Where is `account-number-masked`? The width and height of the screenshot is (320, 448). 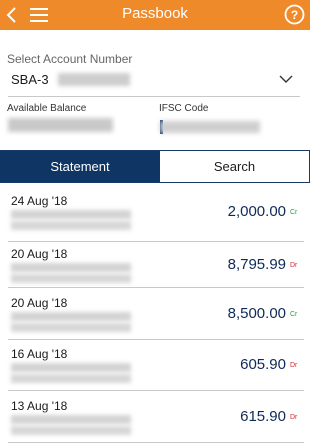 account-number-masked is located at coordinates (94, 79).